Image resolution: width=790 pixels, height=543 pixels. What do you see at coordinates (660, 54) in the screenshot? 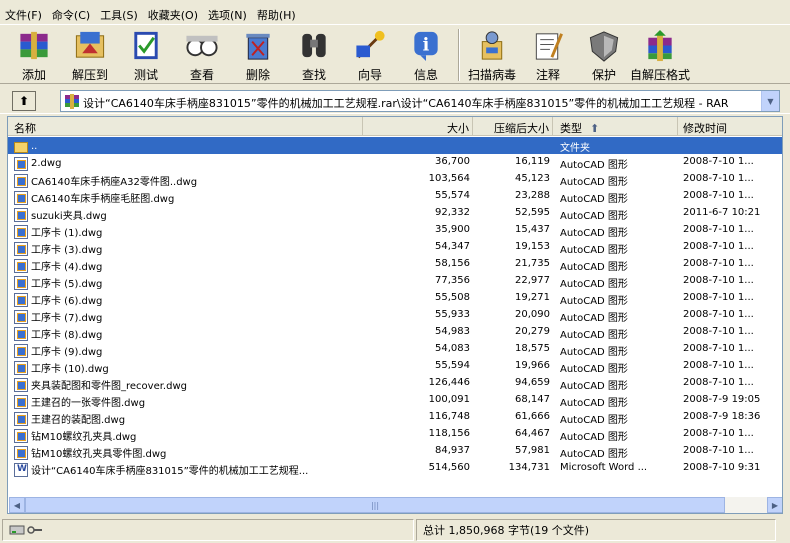
I see `toolbar-button-11: 自解压格式` at bounding box center [660, 54].